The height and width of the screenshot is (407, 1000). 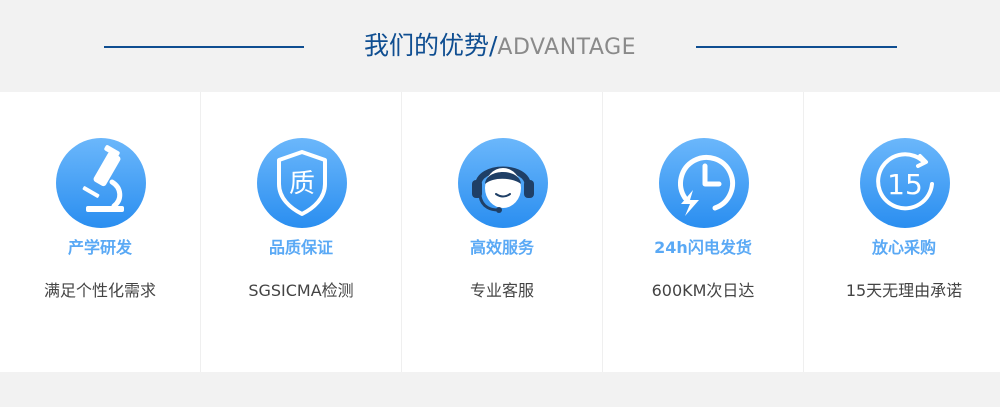 I want to click on svg-text: 质, so click(x=302, y=184).